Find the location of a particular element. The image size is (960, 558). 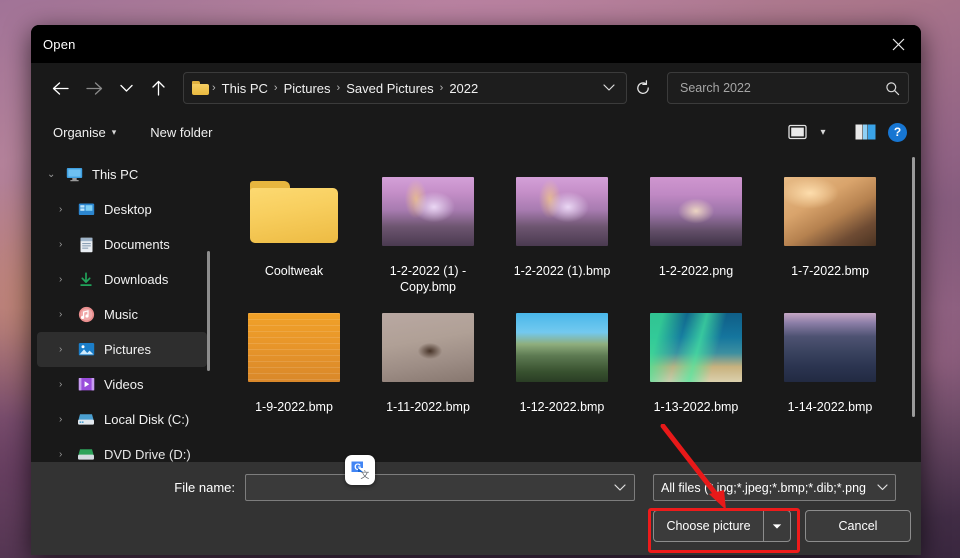

preview-pane-icon is located at coordinates (865, 132).